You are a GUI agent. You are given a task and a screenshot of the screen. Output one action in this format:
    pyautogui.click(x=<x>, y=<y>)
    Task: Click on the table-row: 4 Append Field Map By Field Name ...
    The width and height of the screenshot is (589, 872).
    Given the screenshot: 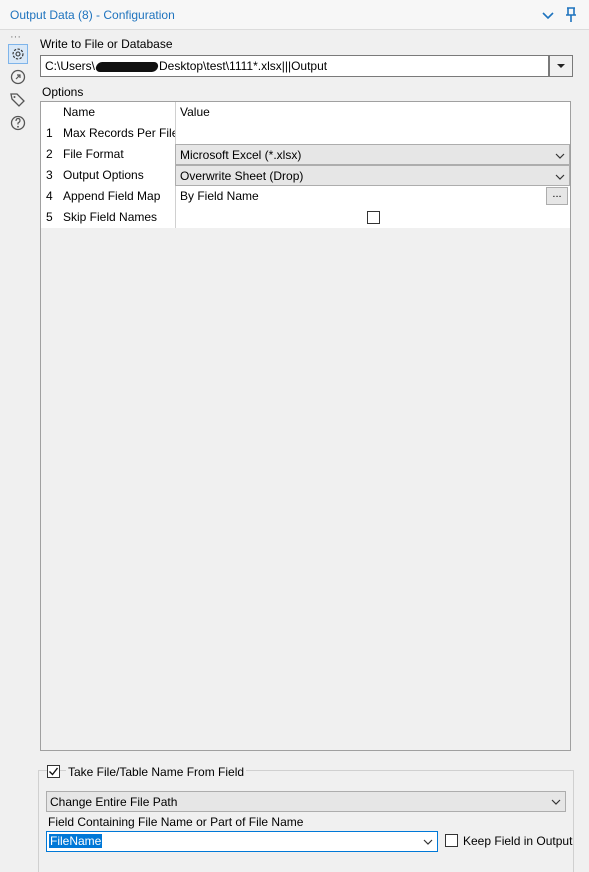 What is the action you would take?
    pyautogui.click(x=305, y=196)
    